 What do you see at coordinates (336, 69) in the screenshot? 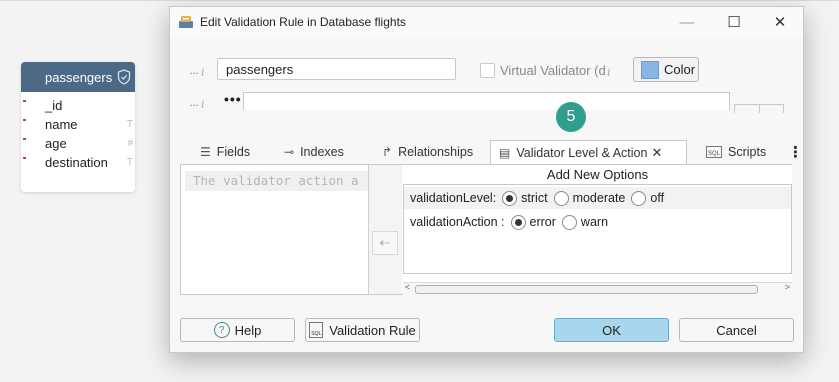
I see `collection-name-input: passengers` at bounding box center [336, 69].